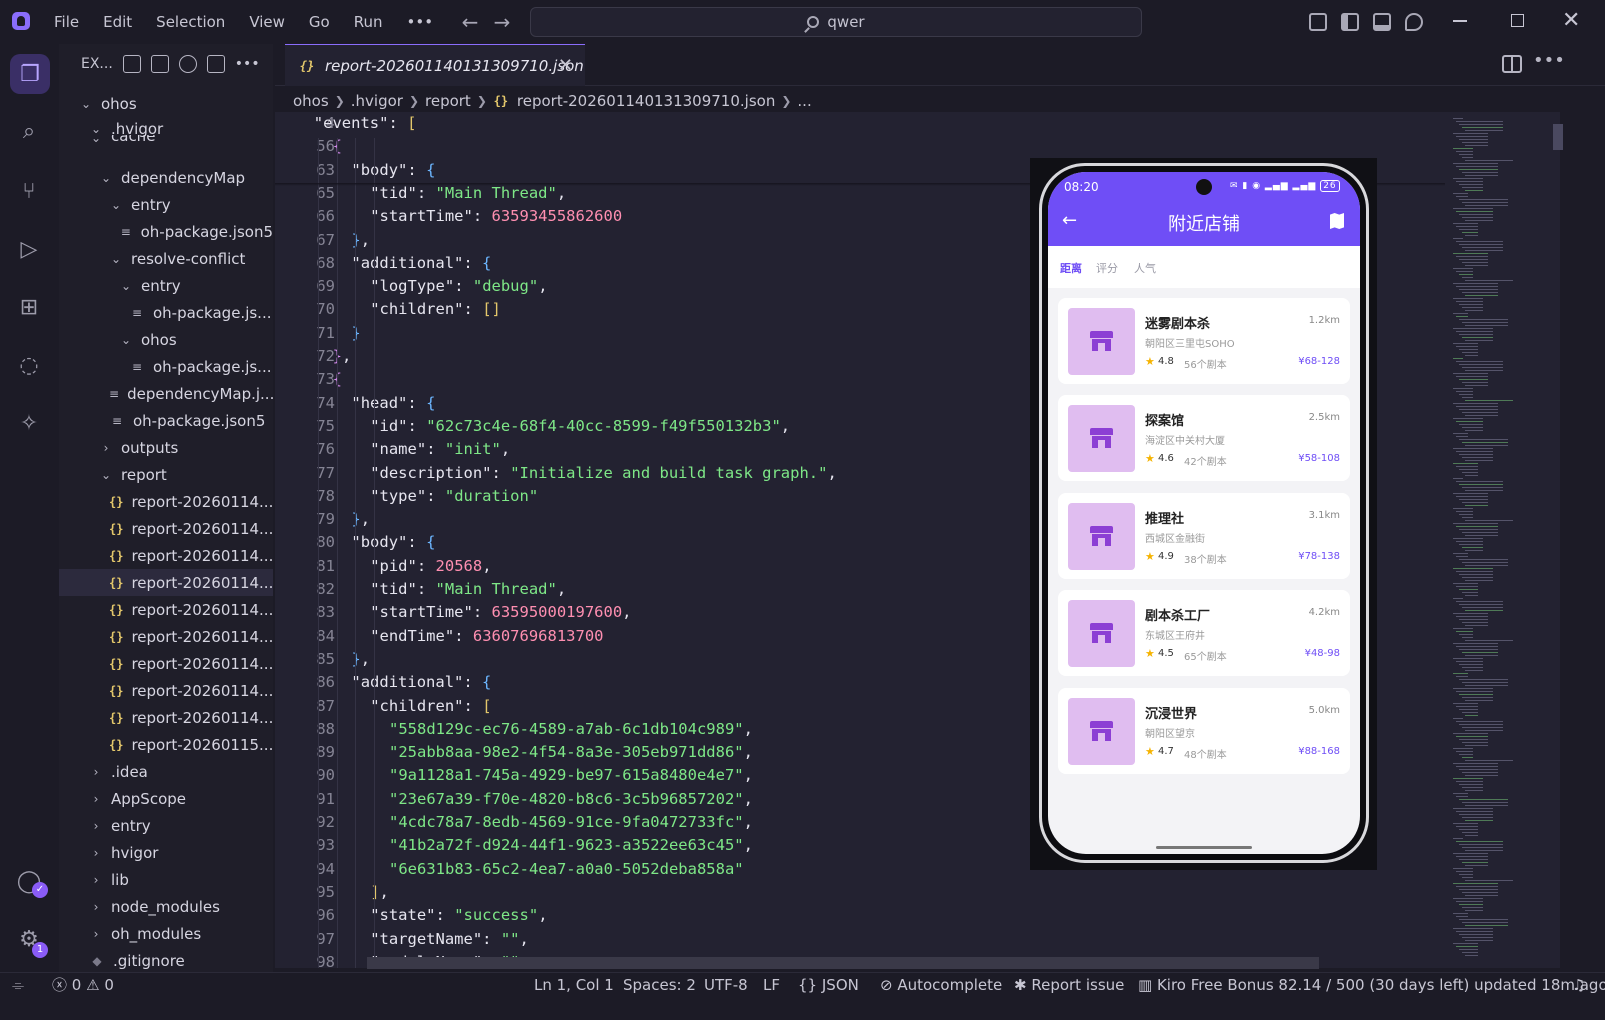 The width and height of the screenshot is (1605, 1020). I want to click on tree-item: › .idea, so click(166, 771).